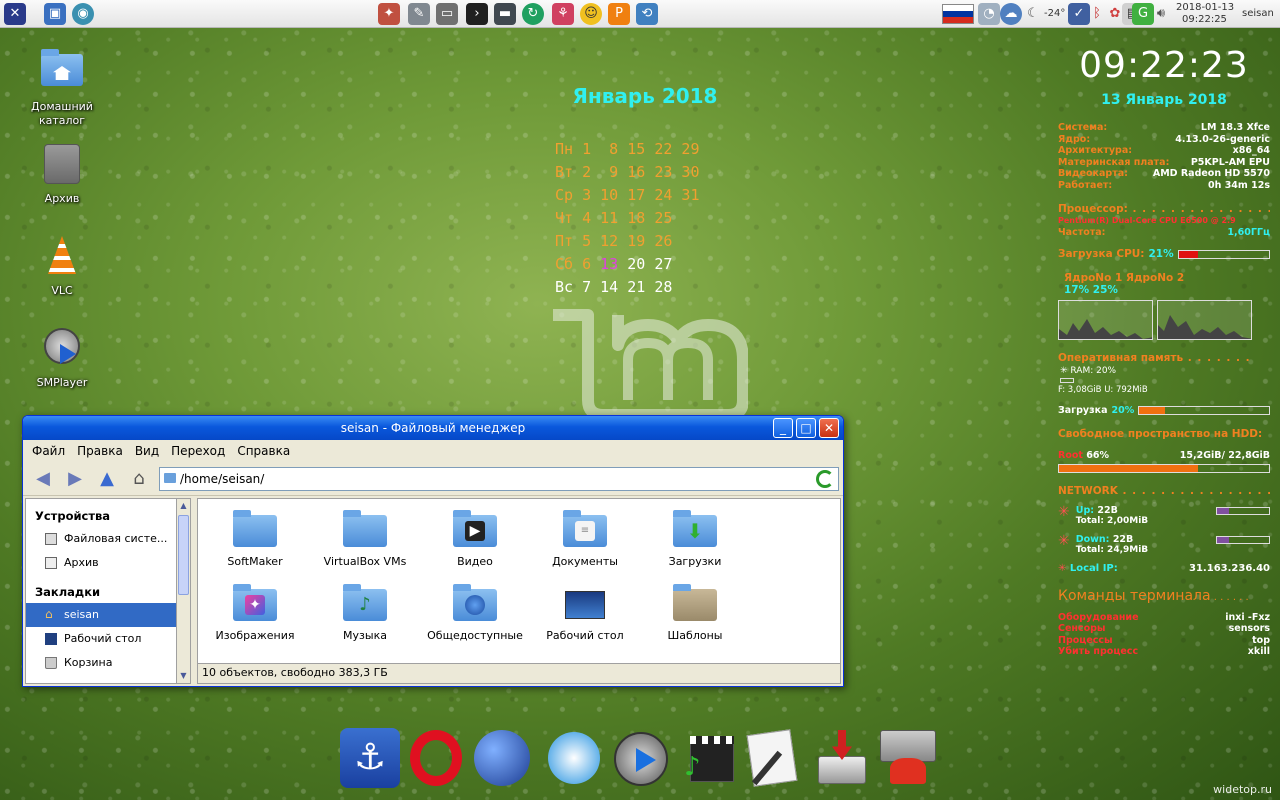 The height and width of the screenshot is (800, 1280). I want to click on file-item: ✦ Изображения, so click(255, 612).